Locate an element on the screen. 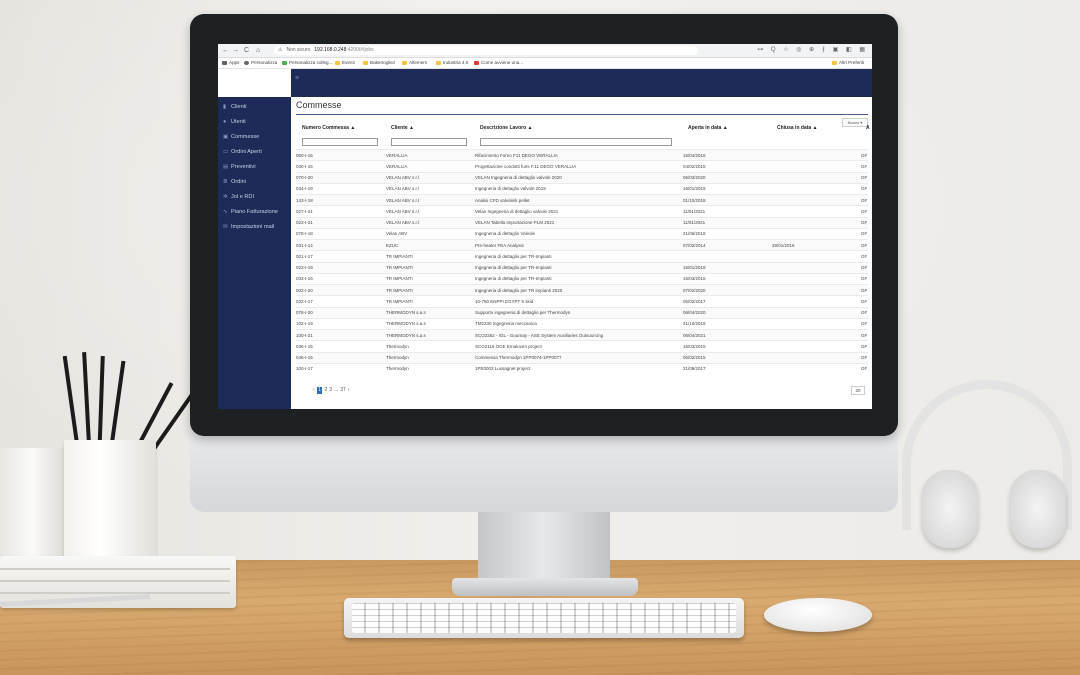 The width and height of the screenshot is (1080, 675). page-1-button: 1 is located at coordinates (319, 390).